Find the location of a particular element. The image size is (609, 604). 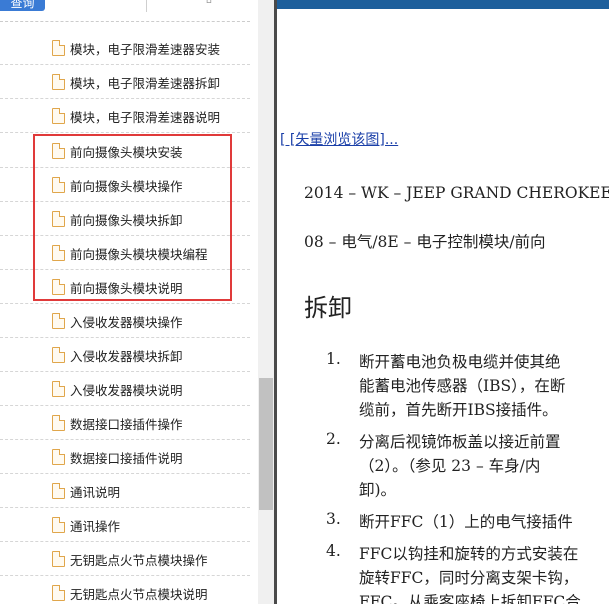

tree-item-label: 通讯说明 is located at coordinates (95, 492).